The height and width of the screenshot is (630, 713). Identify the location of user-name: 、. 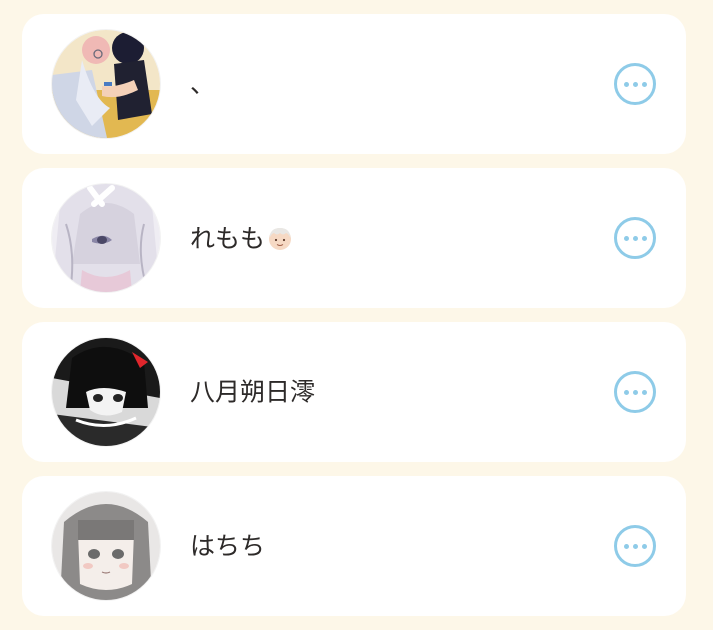
(202, 84).